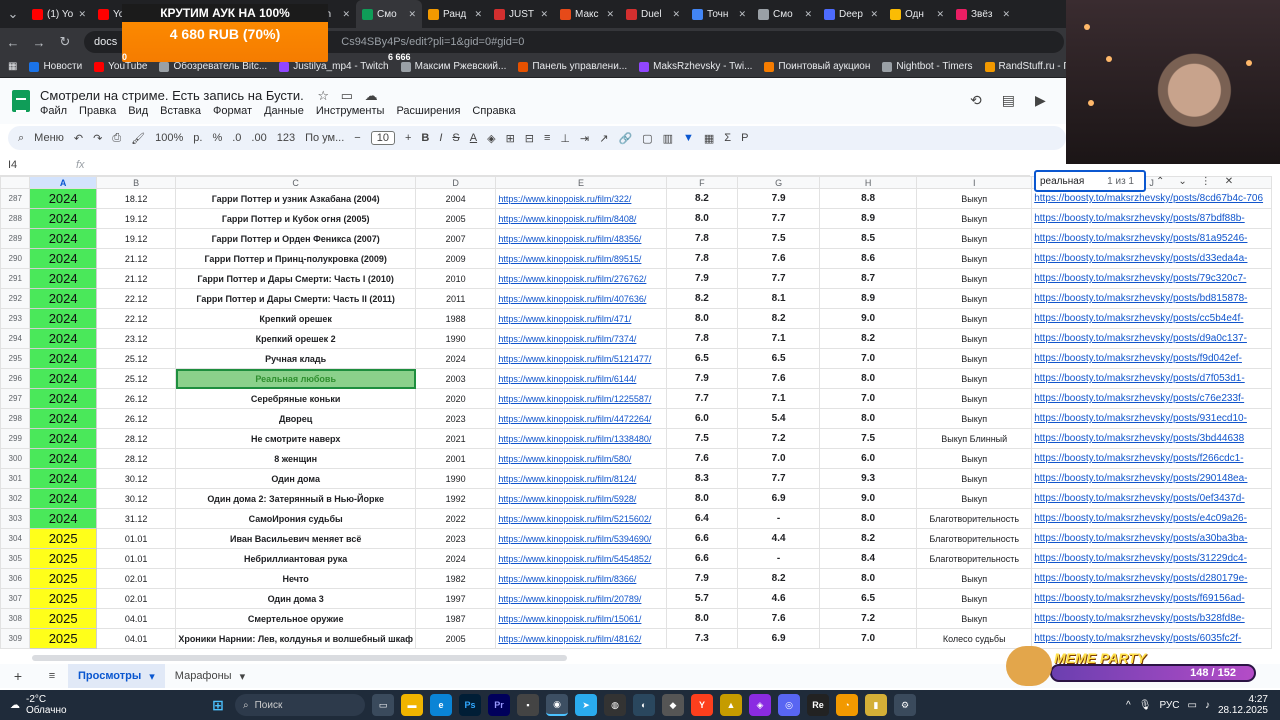 The width and height of the screenshot is (1280, 720). Describe the element at coordinates (581, 378) in the screenshot. I see `kinopoisk-link: https://www.kinopoisk.ru/film/6144/` at that location.